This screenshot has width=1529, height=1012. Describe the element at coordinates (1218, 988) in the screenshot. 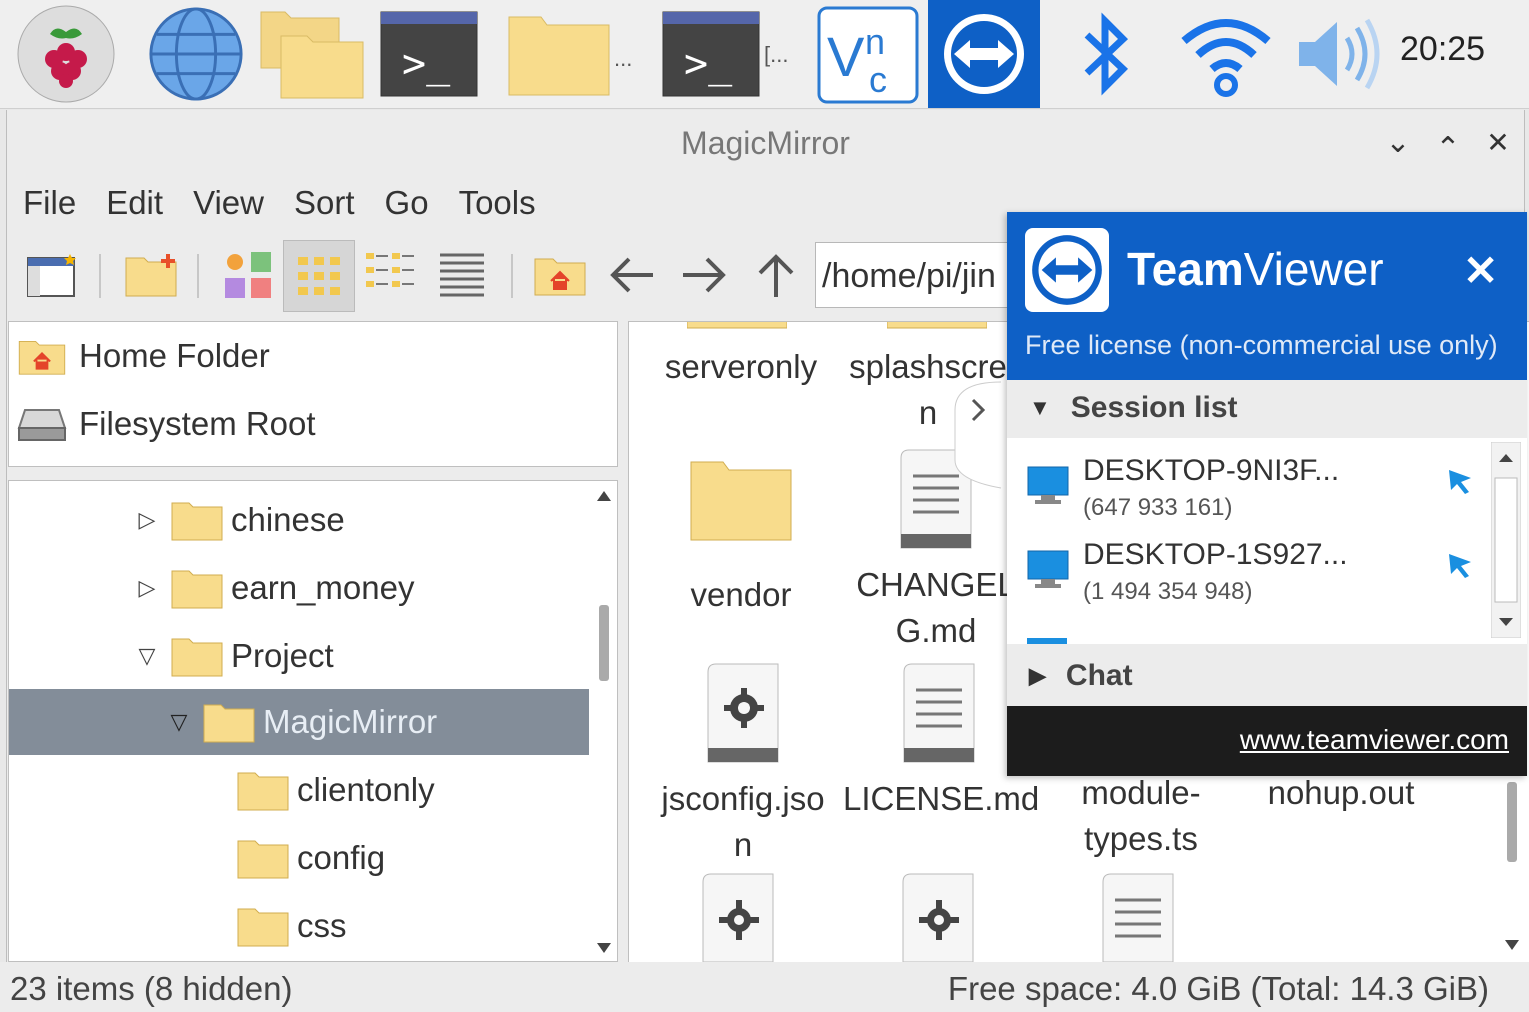

I see `free-space: Free space: 4.0 GiB (Total: 14.3 GiB)` at that location.